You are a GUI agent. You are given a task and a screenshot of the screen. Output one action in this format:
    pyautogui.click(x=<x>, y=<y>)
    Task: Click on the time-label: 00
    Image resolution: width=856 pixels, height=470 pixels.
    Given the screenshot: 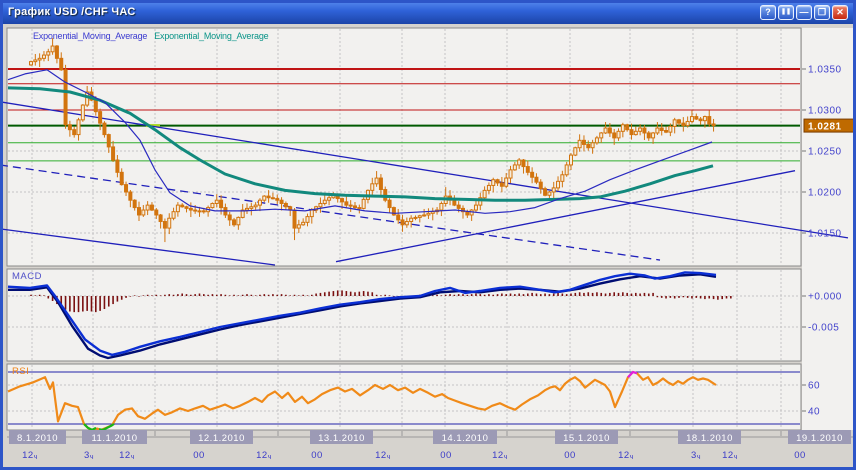 What is the action you would take?
    pyautogui.click(x=800, y=455)
    